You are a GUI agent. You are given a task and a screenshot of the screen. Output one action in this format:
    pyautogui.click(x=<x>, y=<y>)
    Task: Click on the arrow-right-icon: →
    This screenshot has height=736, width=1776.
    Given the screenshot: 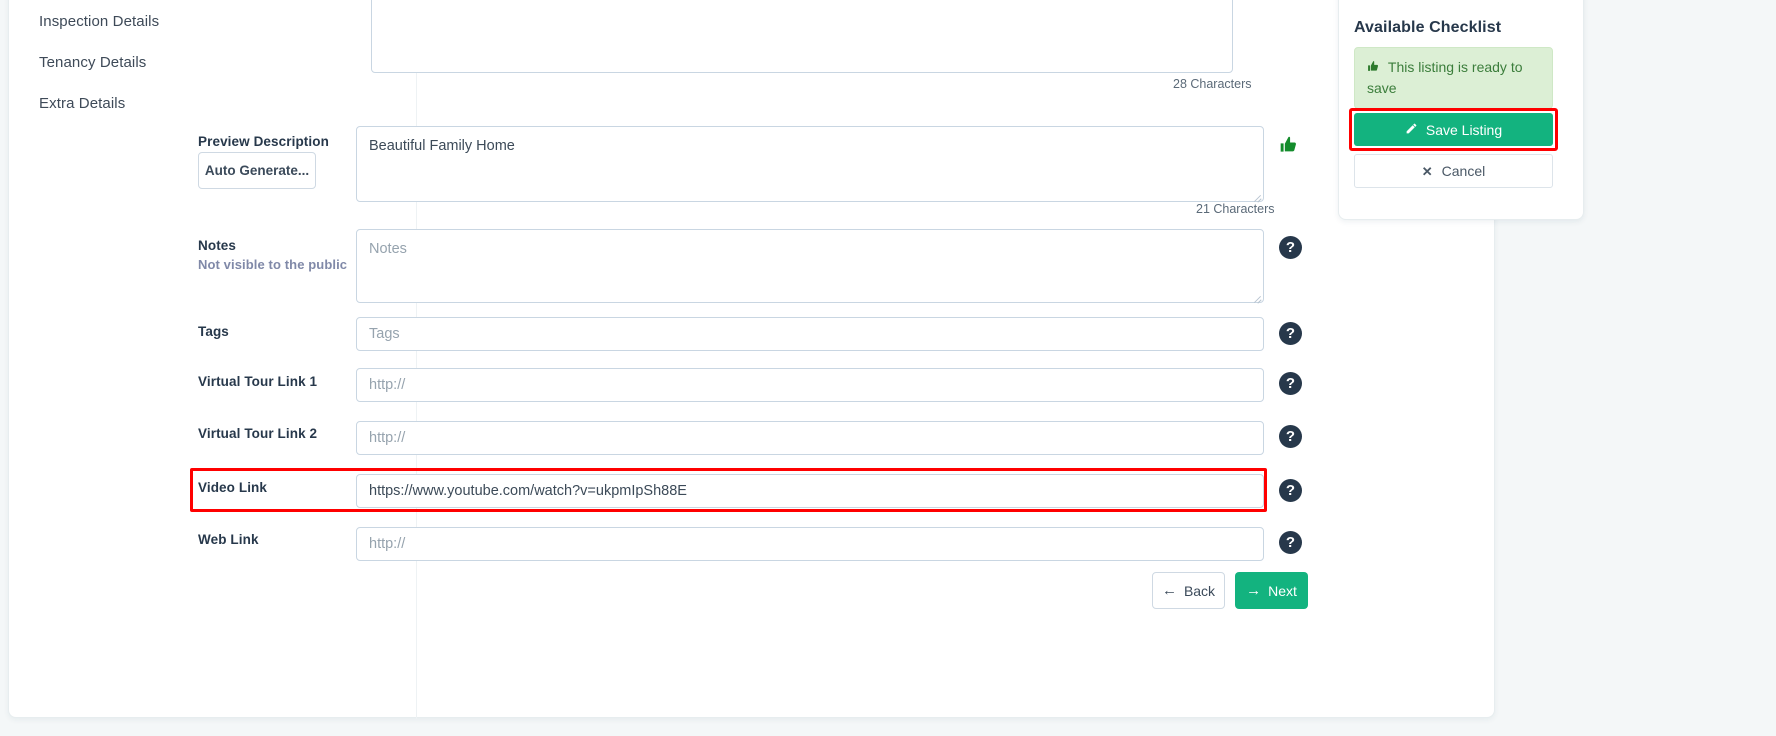 What is the action you would take?
    pyautogui.click(x=1254, y=590)
    